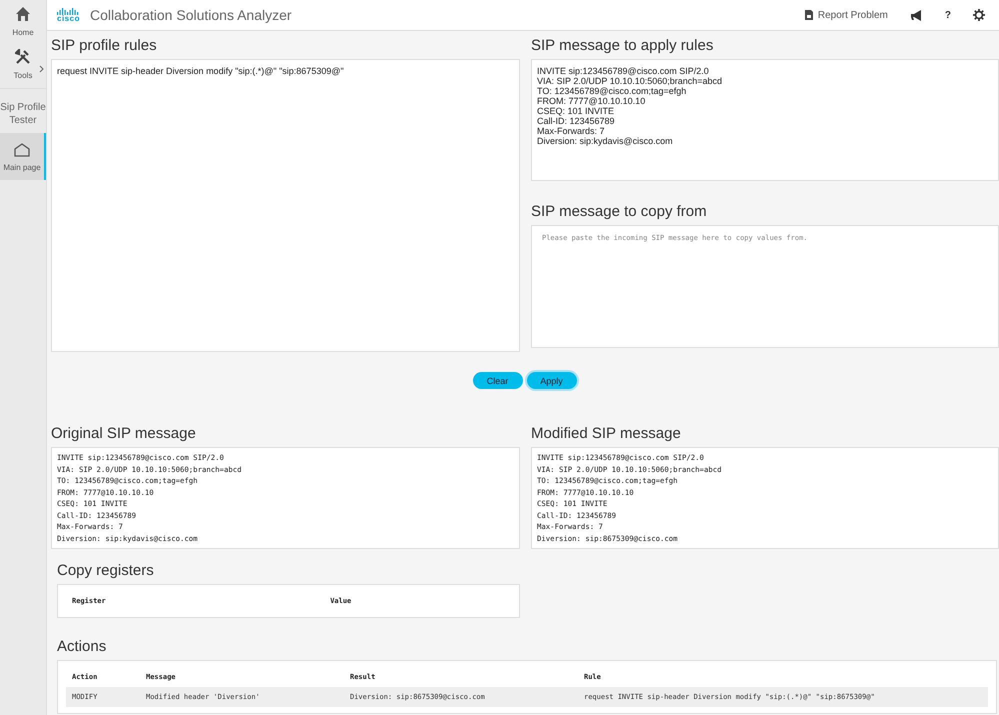 This screenshot has height=715, width=999. Describe the element at coordinates (41, 69) in the screenshot. I see `chevron-icon` at that location.